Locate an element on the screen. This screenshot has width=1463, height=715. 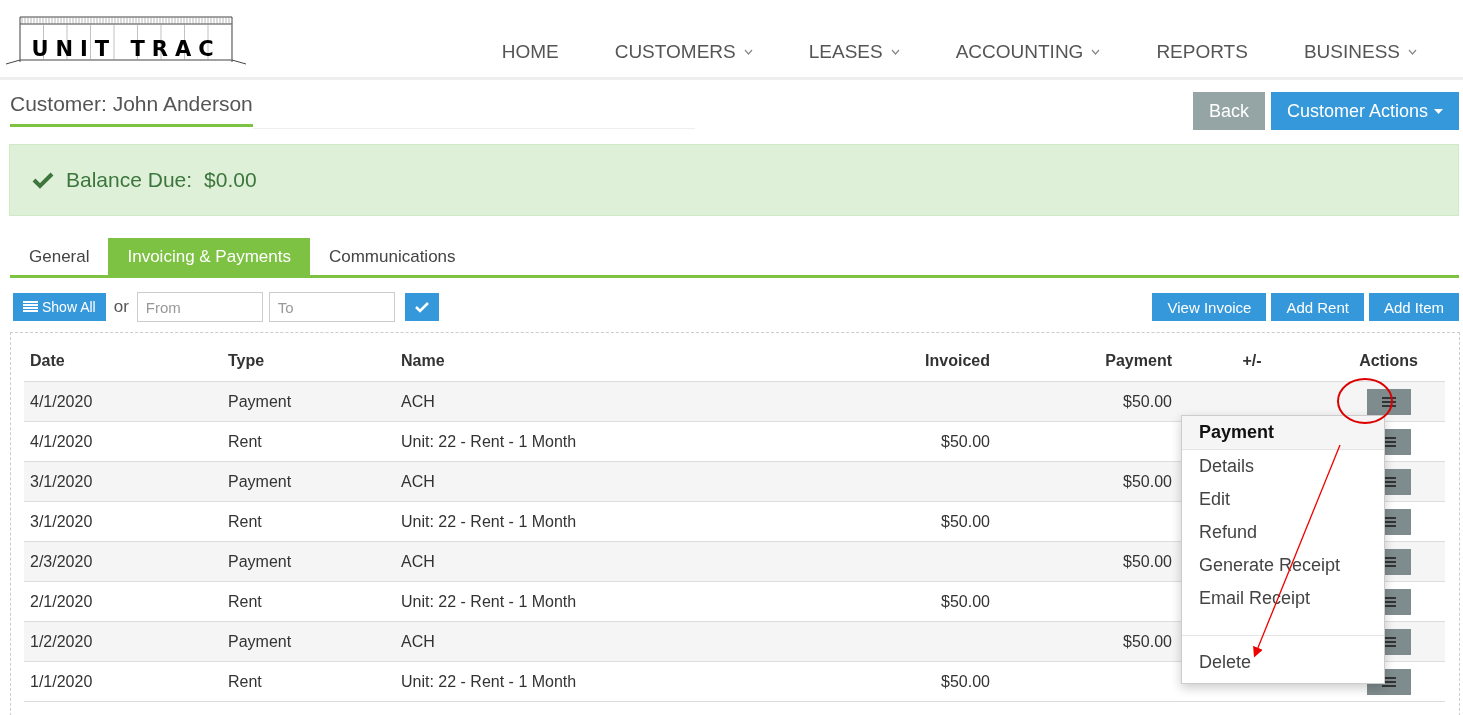
nav-link: HOME is located at coordinates (528, 52).